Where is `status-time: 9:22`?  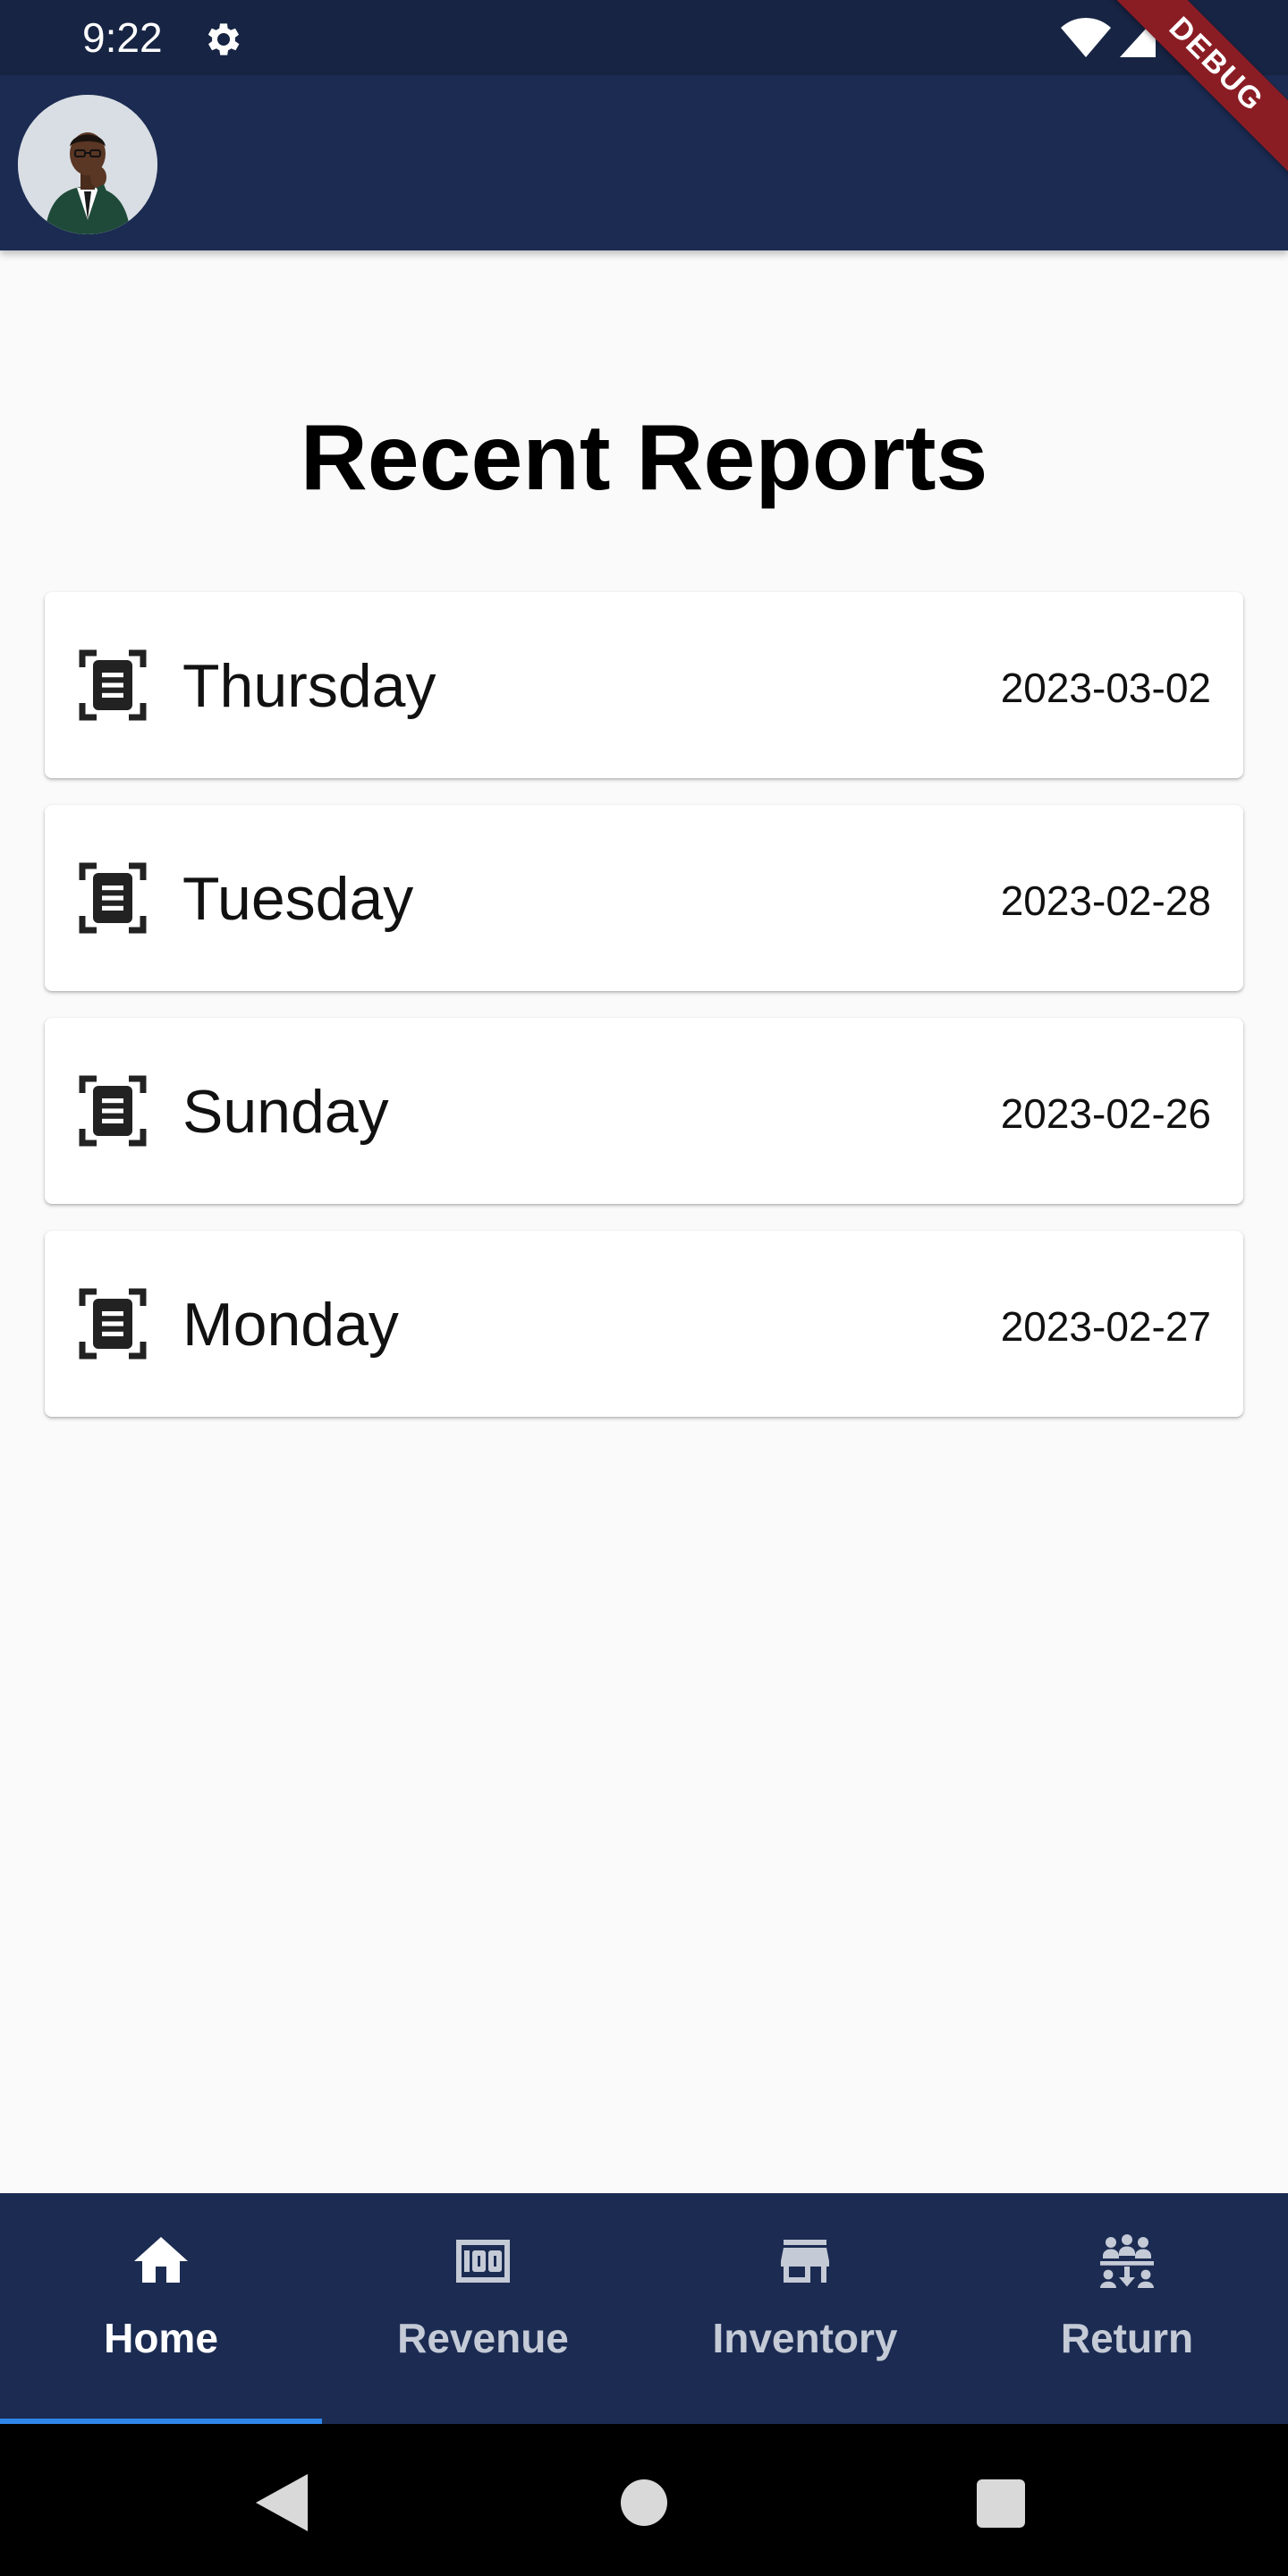
status-time: 9:22 is located at coordinates (122, 37).